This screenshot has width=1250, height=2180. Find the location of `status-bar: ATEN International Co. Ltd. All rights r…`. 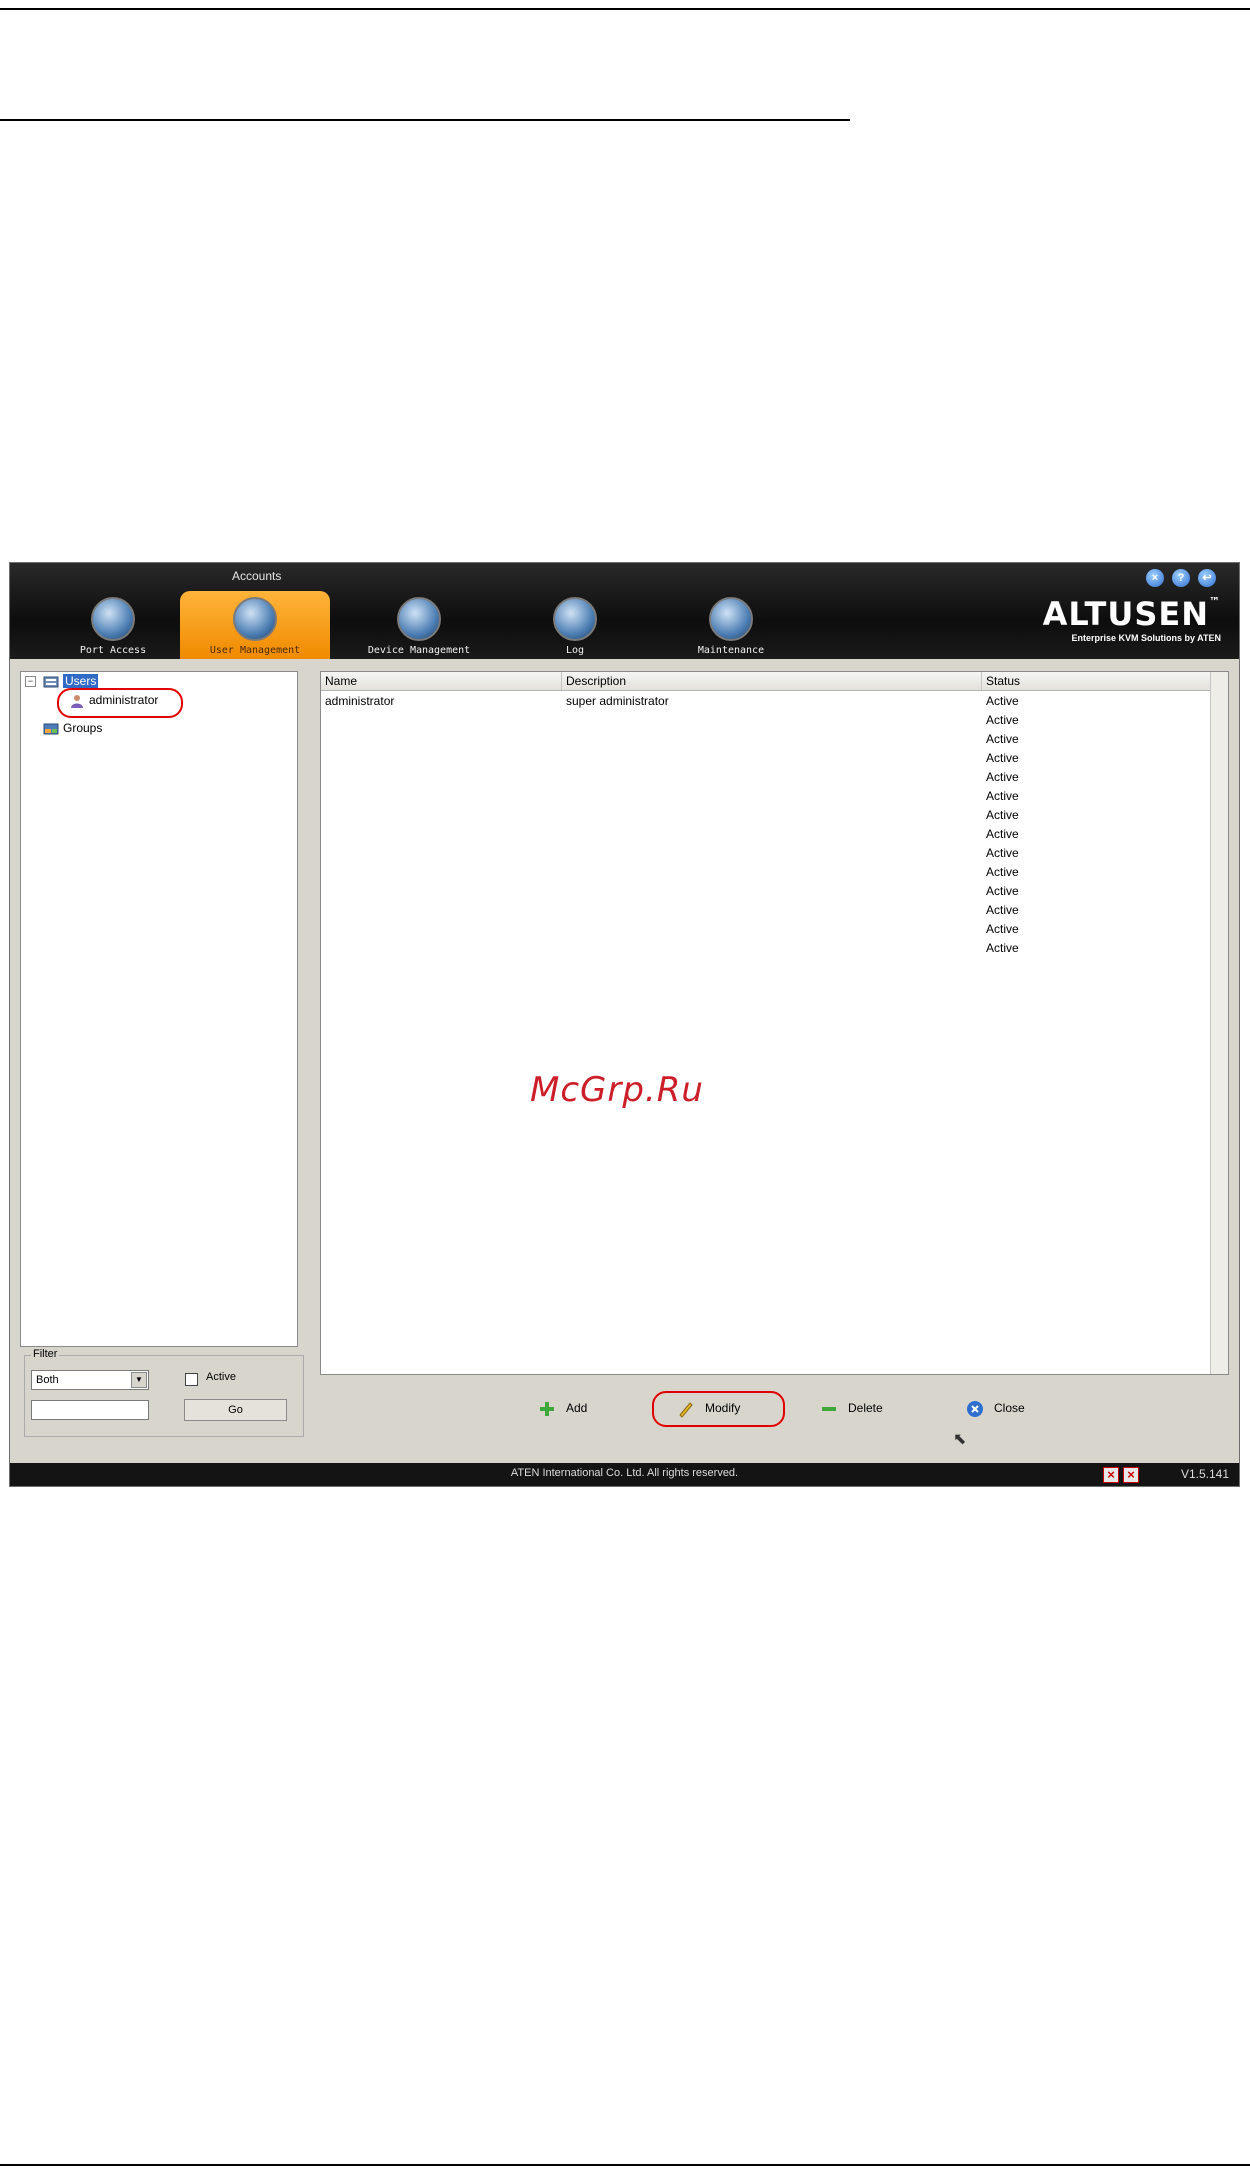

status-bar: ATEN International Co. Ltd. All rights r… is located at coordinates (624, 1474).